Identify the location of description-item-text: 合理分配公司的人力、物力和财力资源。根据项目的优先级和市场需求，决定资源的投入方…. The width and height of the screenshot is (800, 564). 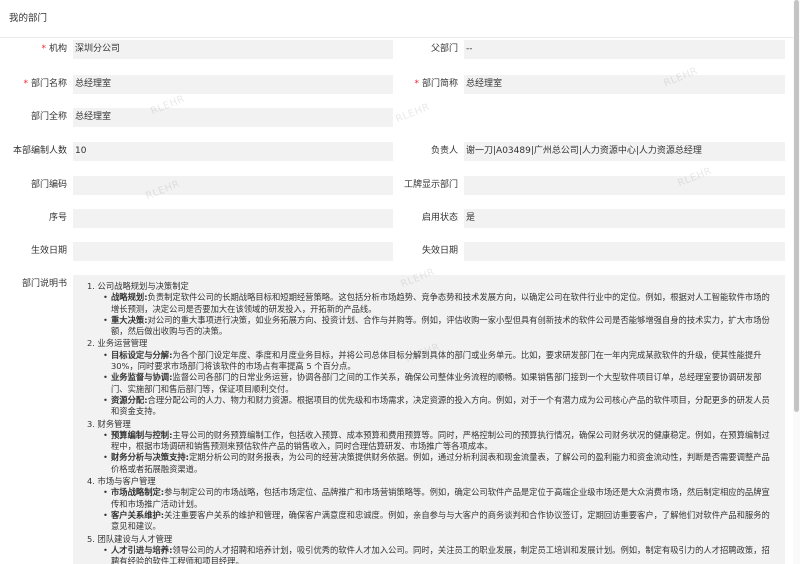
(440, 405).